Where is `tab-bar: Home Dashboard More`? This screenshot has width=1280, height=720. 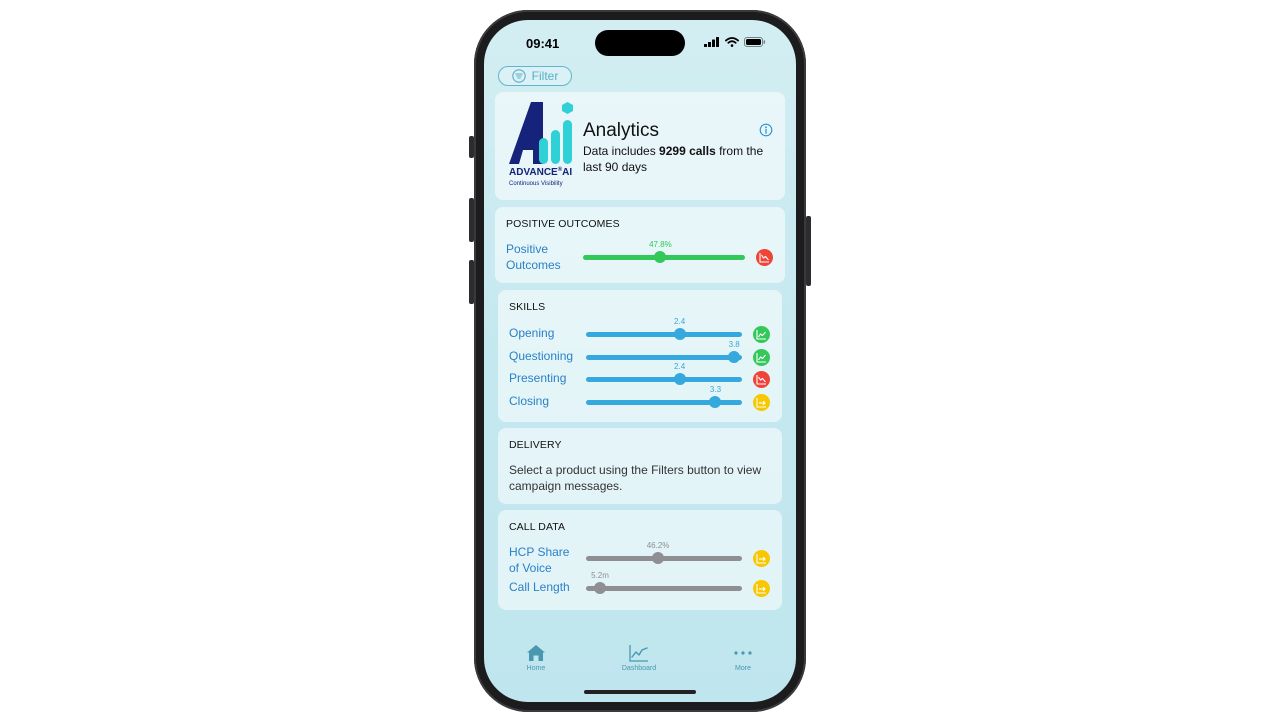 tab-bar: Home Dashboard More is located at coordinates (640, 665).